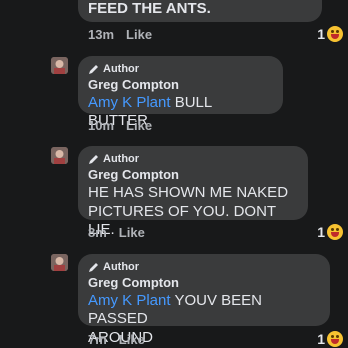 The width and height of the screenshot is (348, 348). I want to click on comment-text: FEED THE ANTS., so click(149, 8).